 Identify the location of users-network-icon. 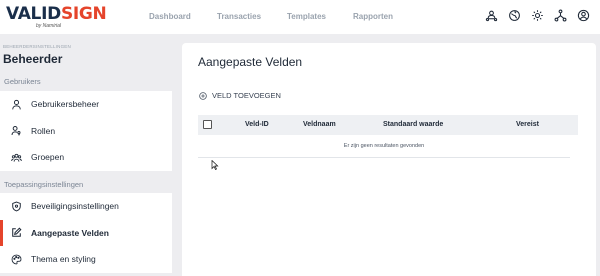
(491, 15).